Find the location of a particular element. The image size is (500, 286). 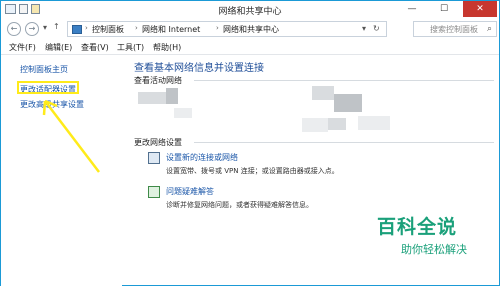

troubleshoot-description: 诊断并修复网络问题，或者获得疑难解答信息。 is located at coordinates (239, 205).